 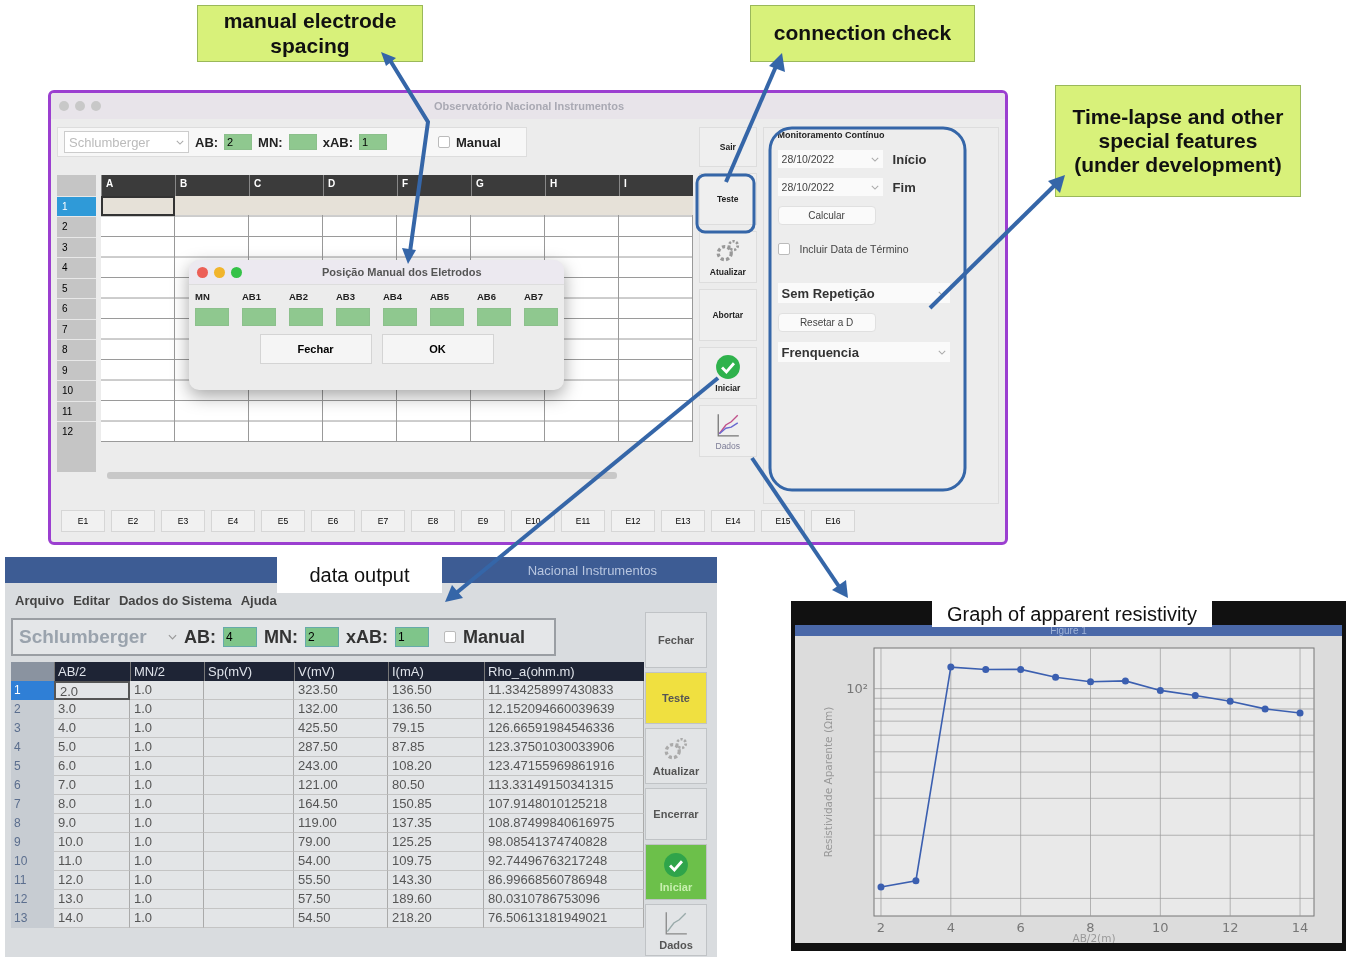 What do you see at coordinates (236, 272) in the screenshot?
I see `maximize-icon` at bounding box center [236, 272].